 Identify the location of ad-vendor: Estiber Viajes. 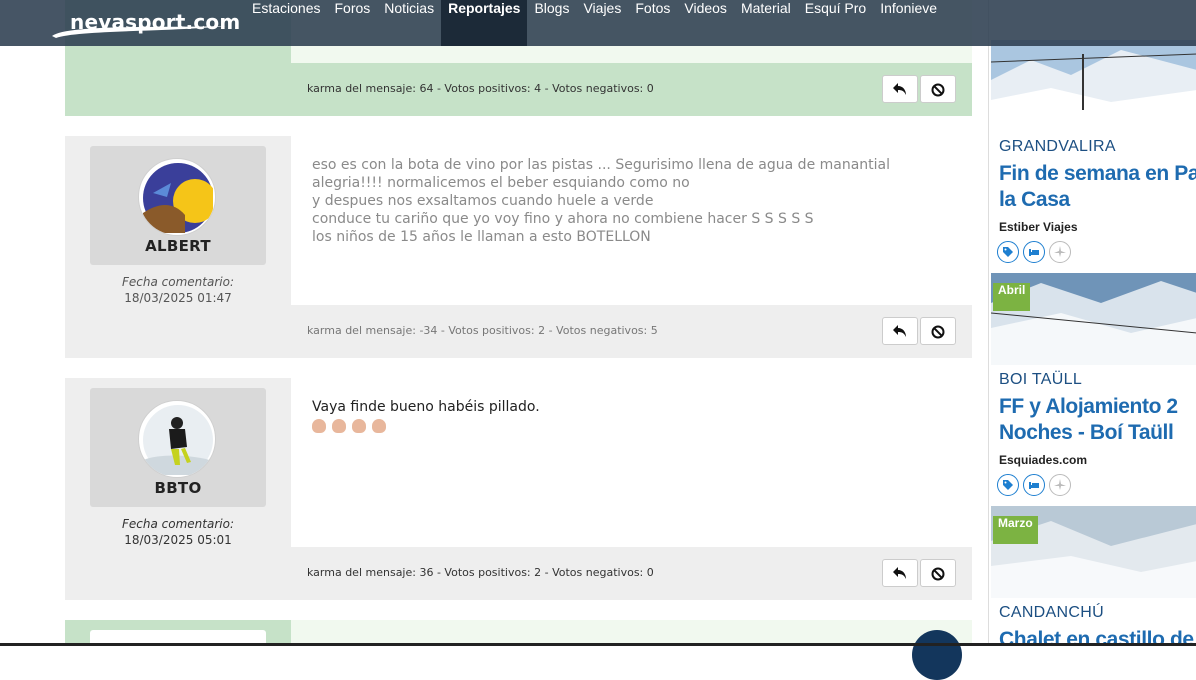
(1038, 227).